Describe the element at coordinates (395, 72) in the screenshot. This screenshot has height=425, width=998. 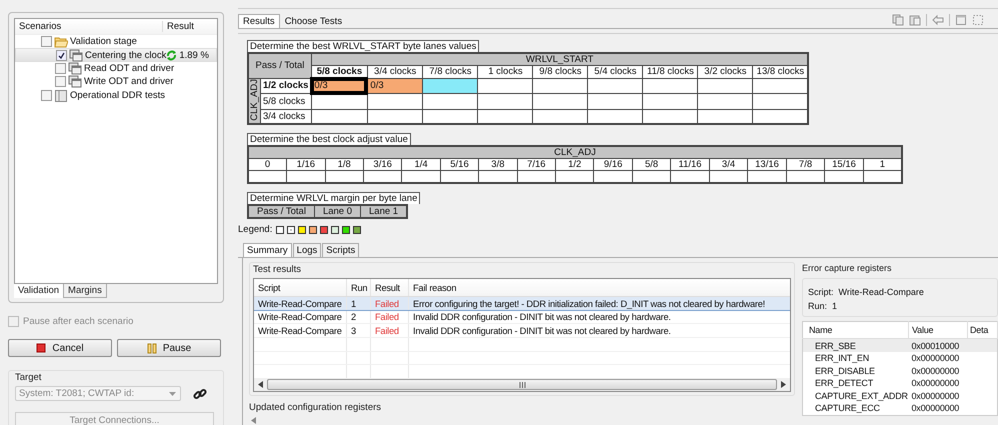
I see `column-header: 3/4 clocks` at that location.